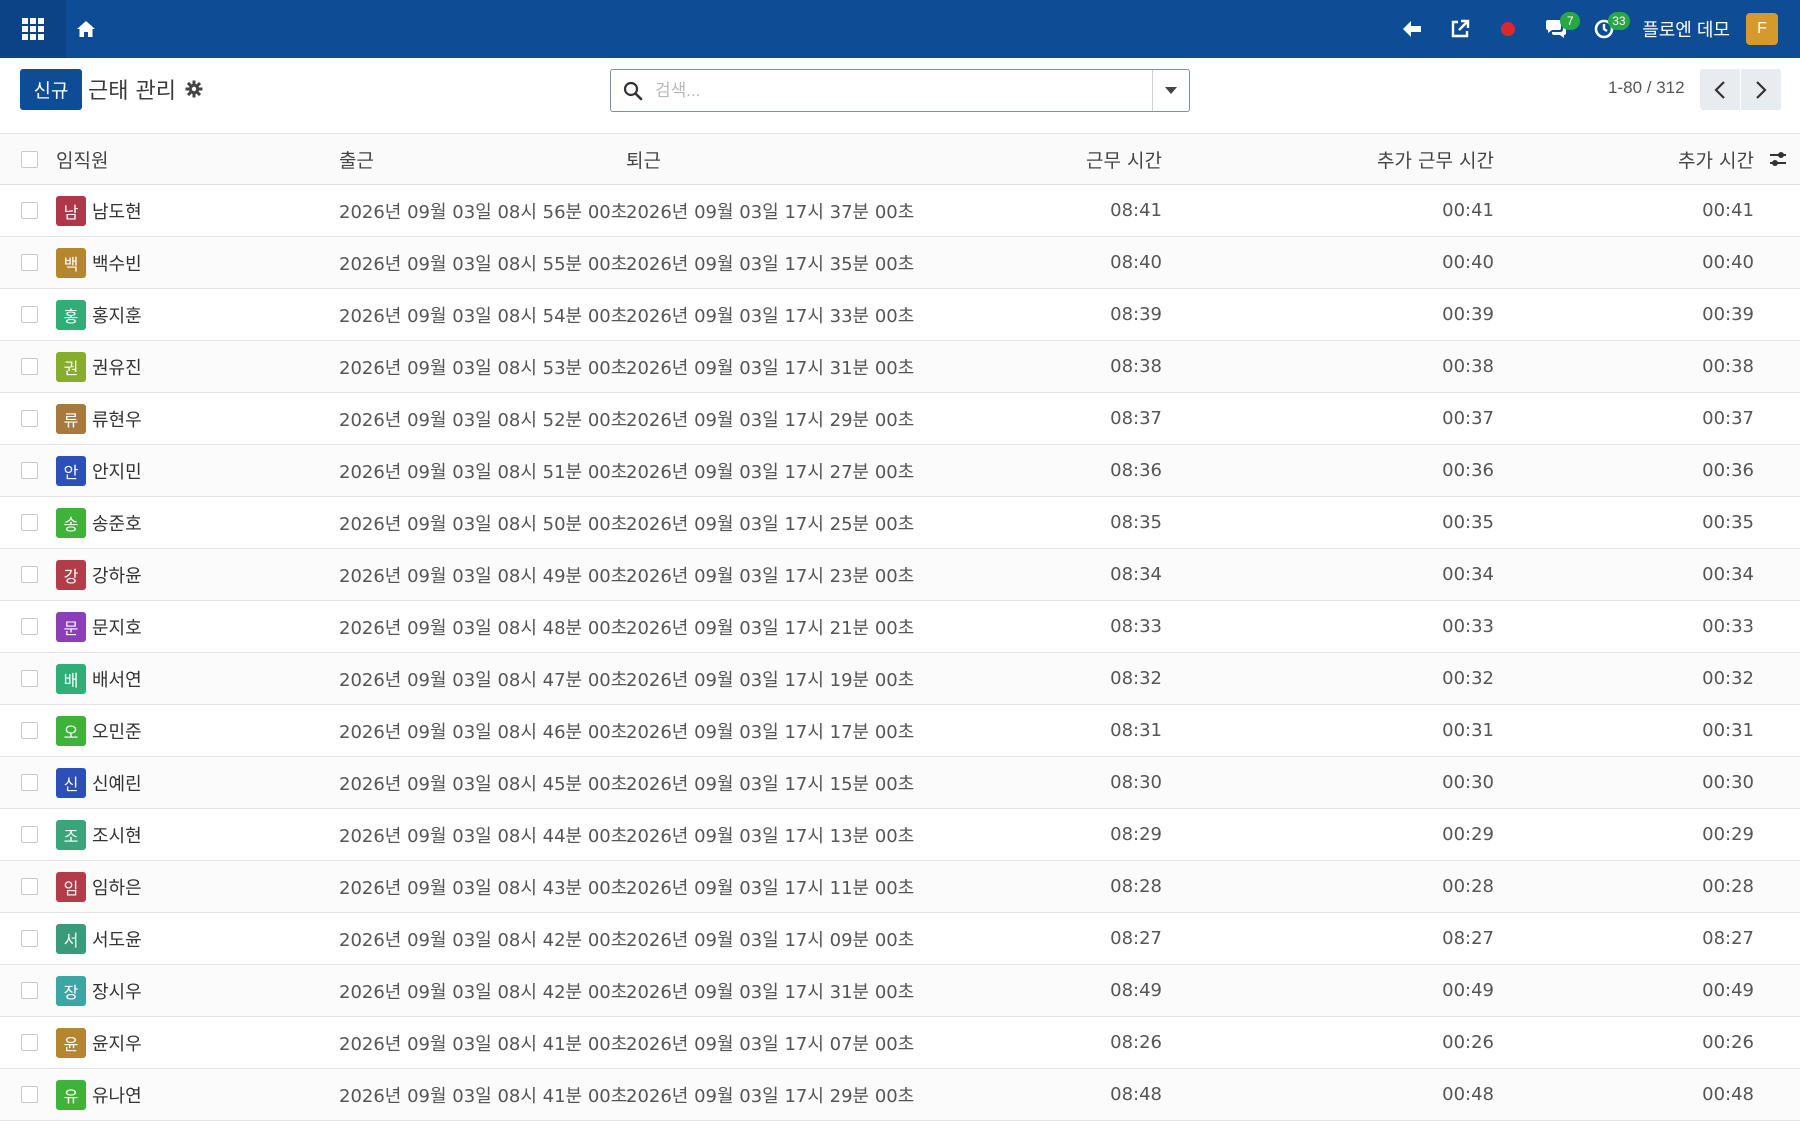 The width and height of the screenshot is (1800, 1125). What do you see at coordinates (99, 886) in the screenshot?
I see `employee-cell: 임 임하은` at bounding box center [99, 886].